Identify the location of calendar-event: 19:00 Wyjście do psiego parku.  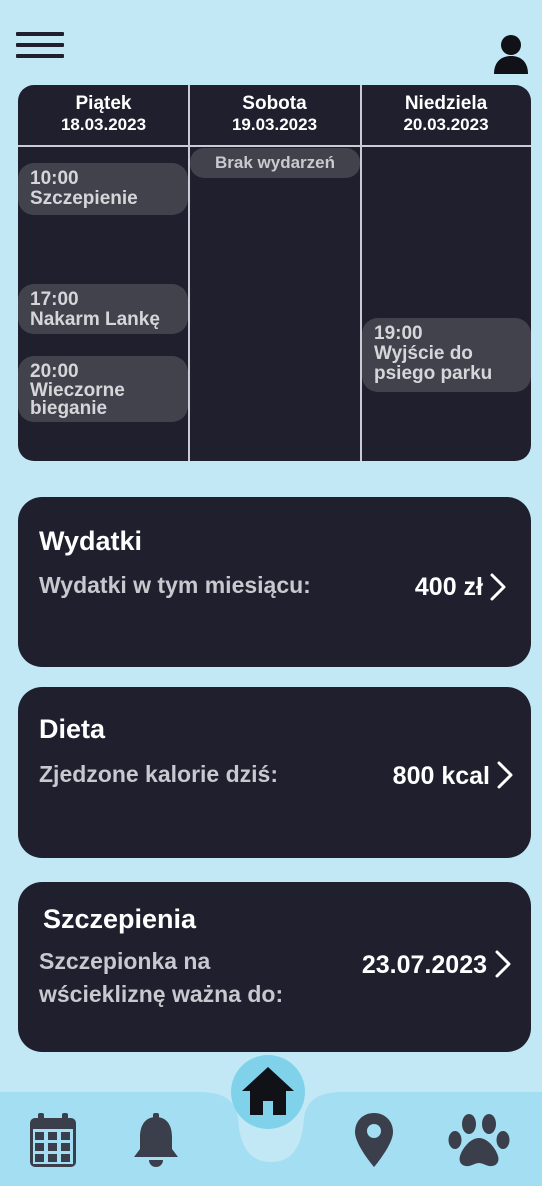
(446, 355).